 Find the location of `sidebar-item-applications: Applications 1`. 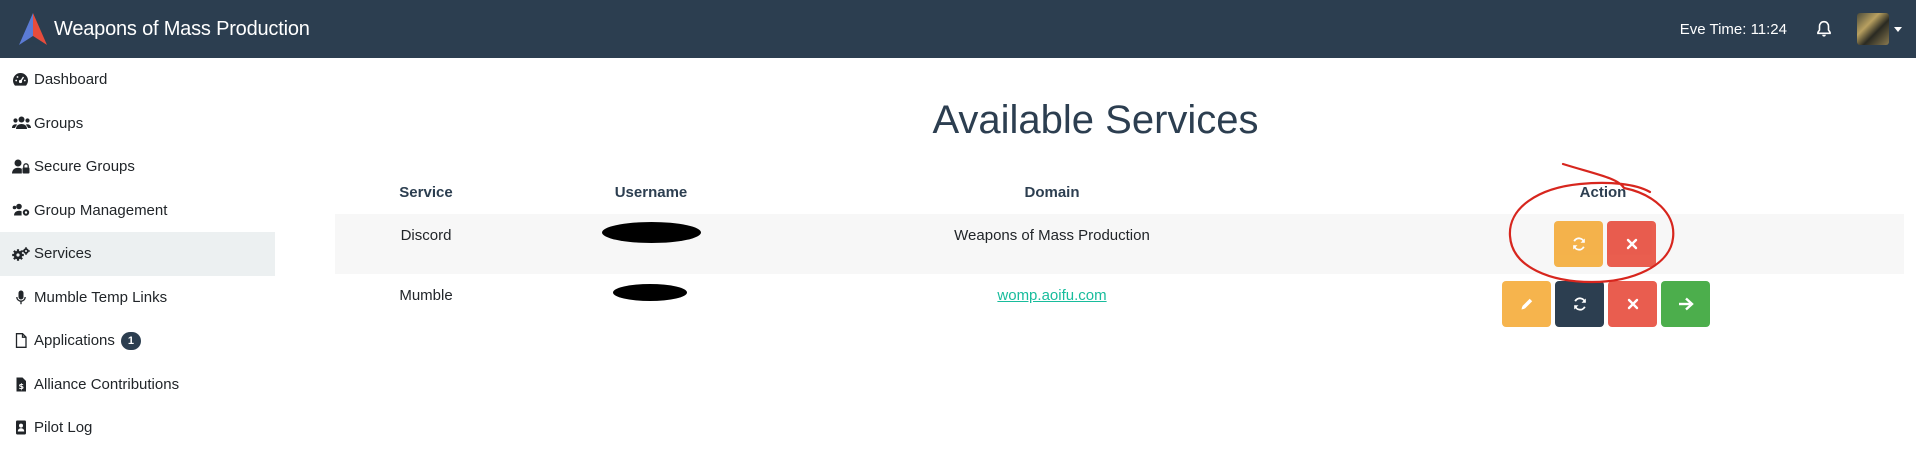

sidebar-item-applications: Applications 1 is located at coordinates (137, 341).